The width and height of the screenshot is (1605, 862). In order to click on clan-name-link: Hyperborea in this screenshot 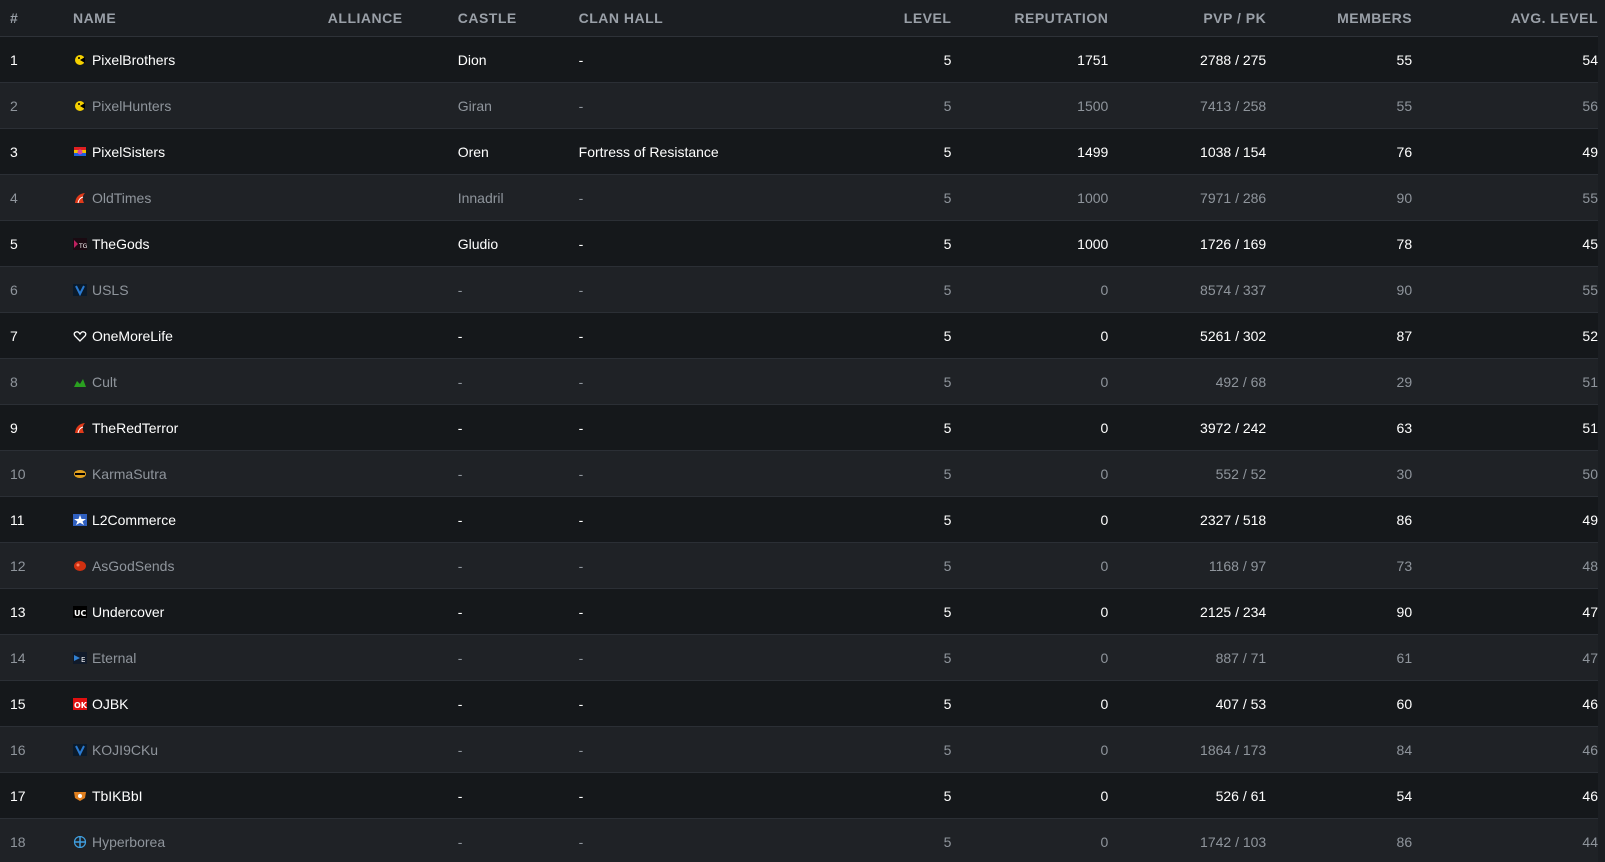, I will do `click(128, 842)`.